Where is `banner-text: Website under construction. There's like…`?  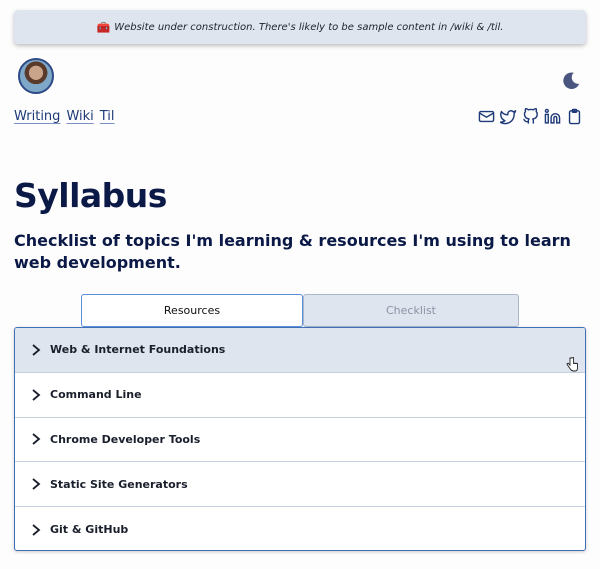
banner-text: Website under construction. There's like… is located at coordinates (309, 27).